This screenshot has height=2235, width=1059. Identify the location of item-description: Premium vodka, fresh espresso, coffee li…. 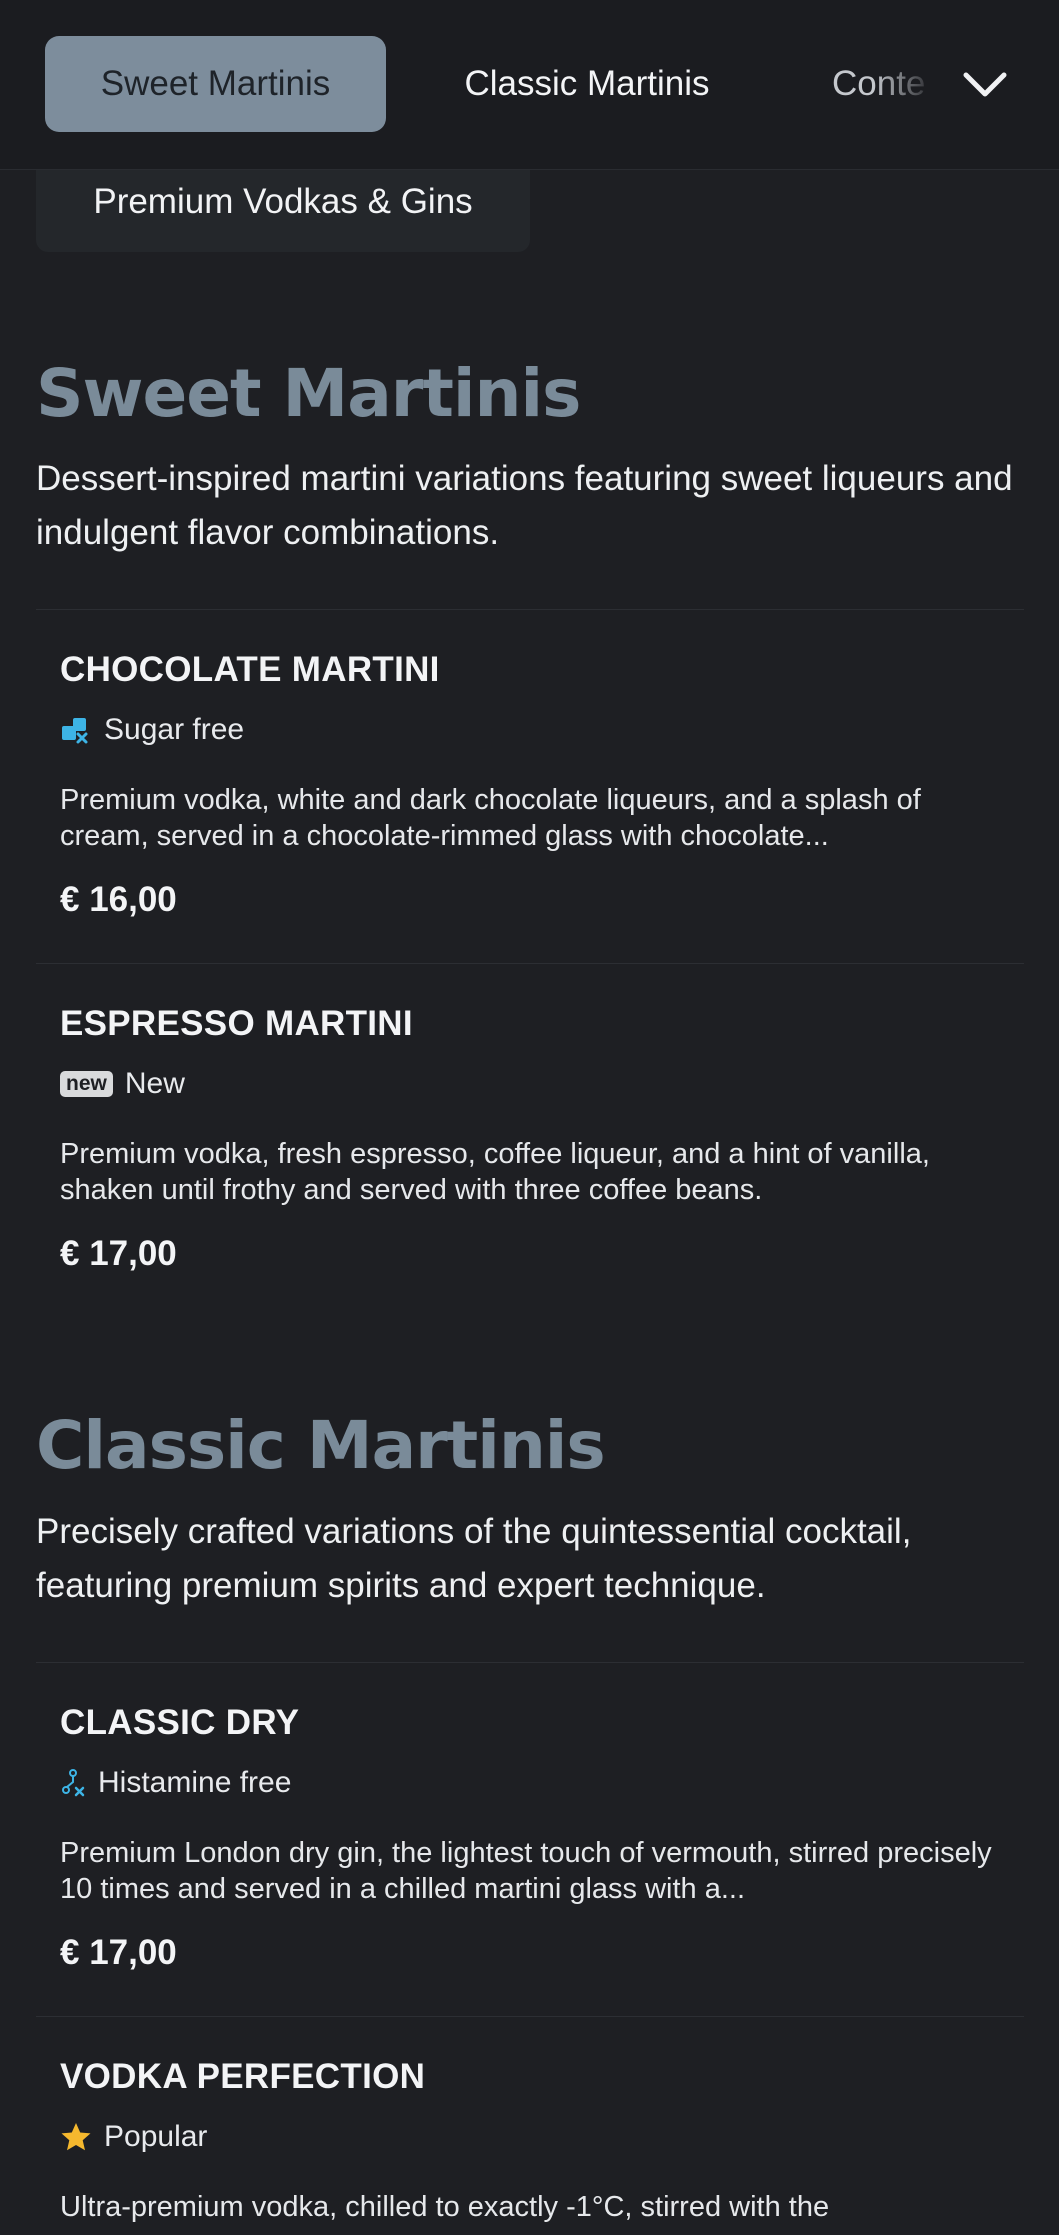
(495, 1172).